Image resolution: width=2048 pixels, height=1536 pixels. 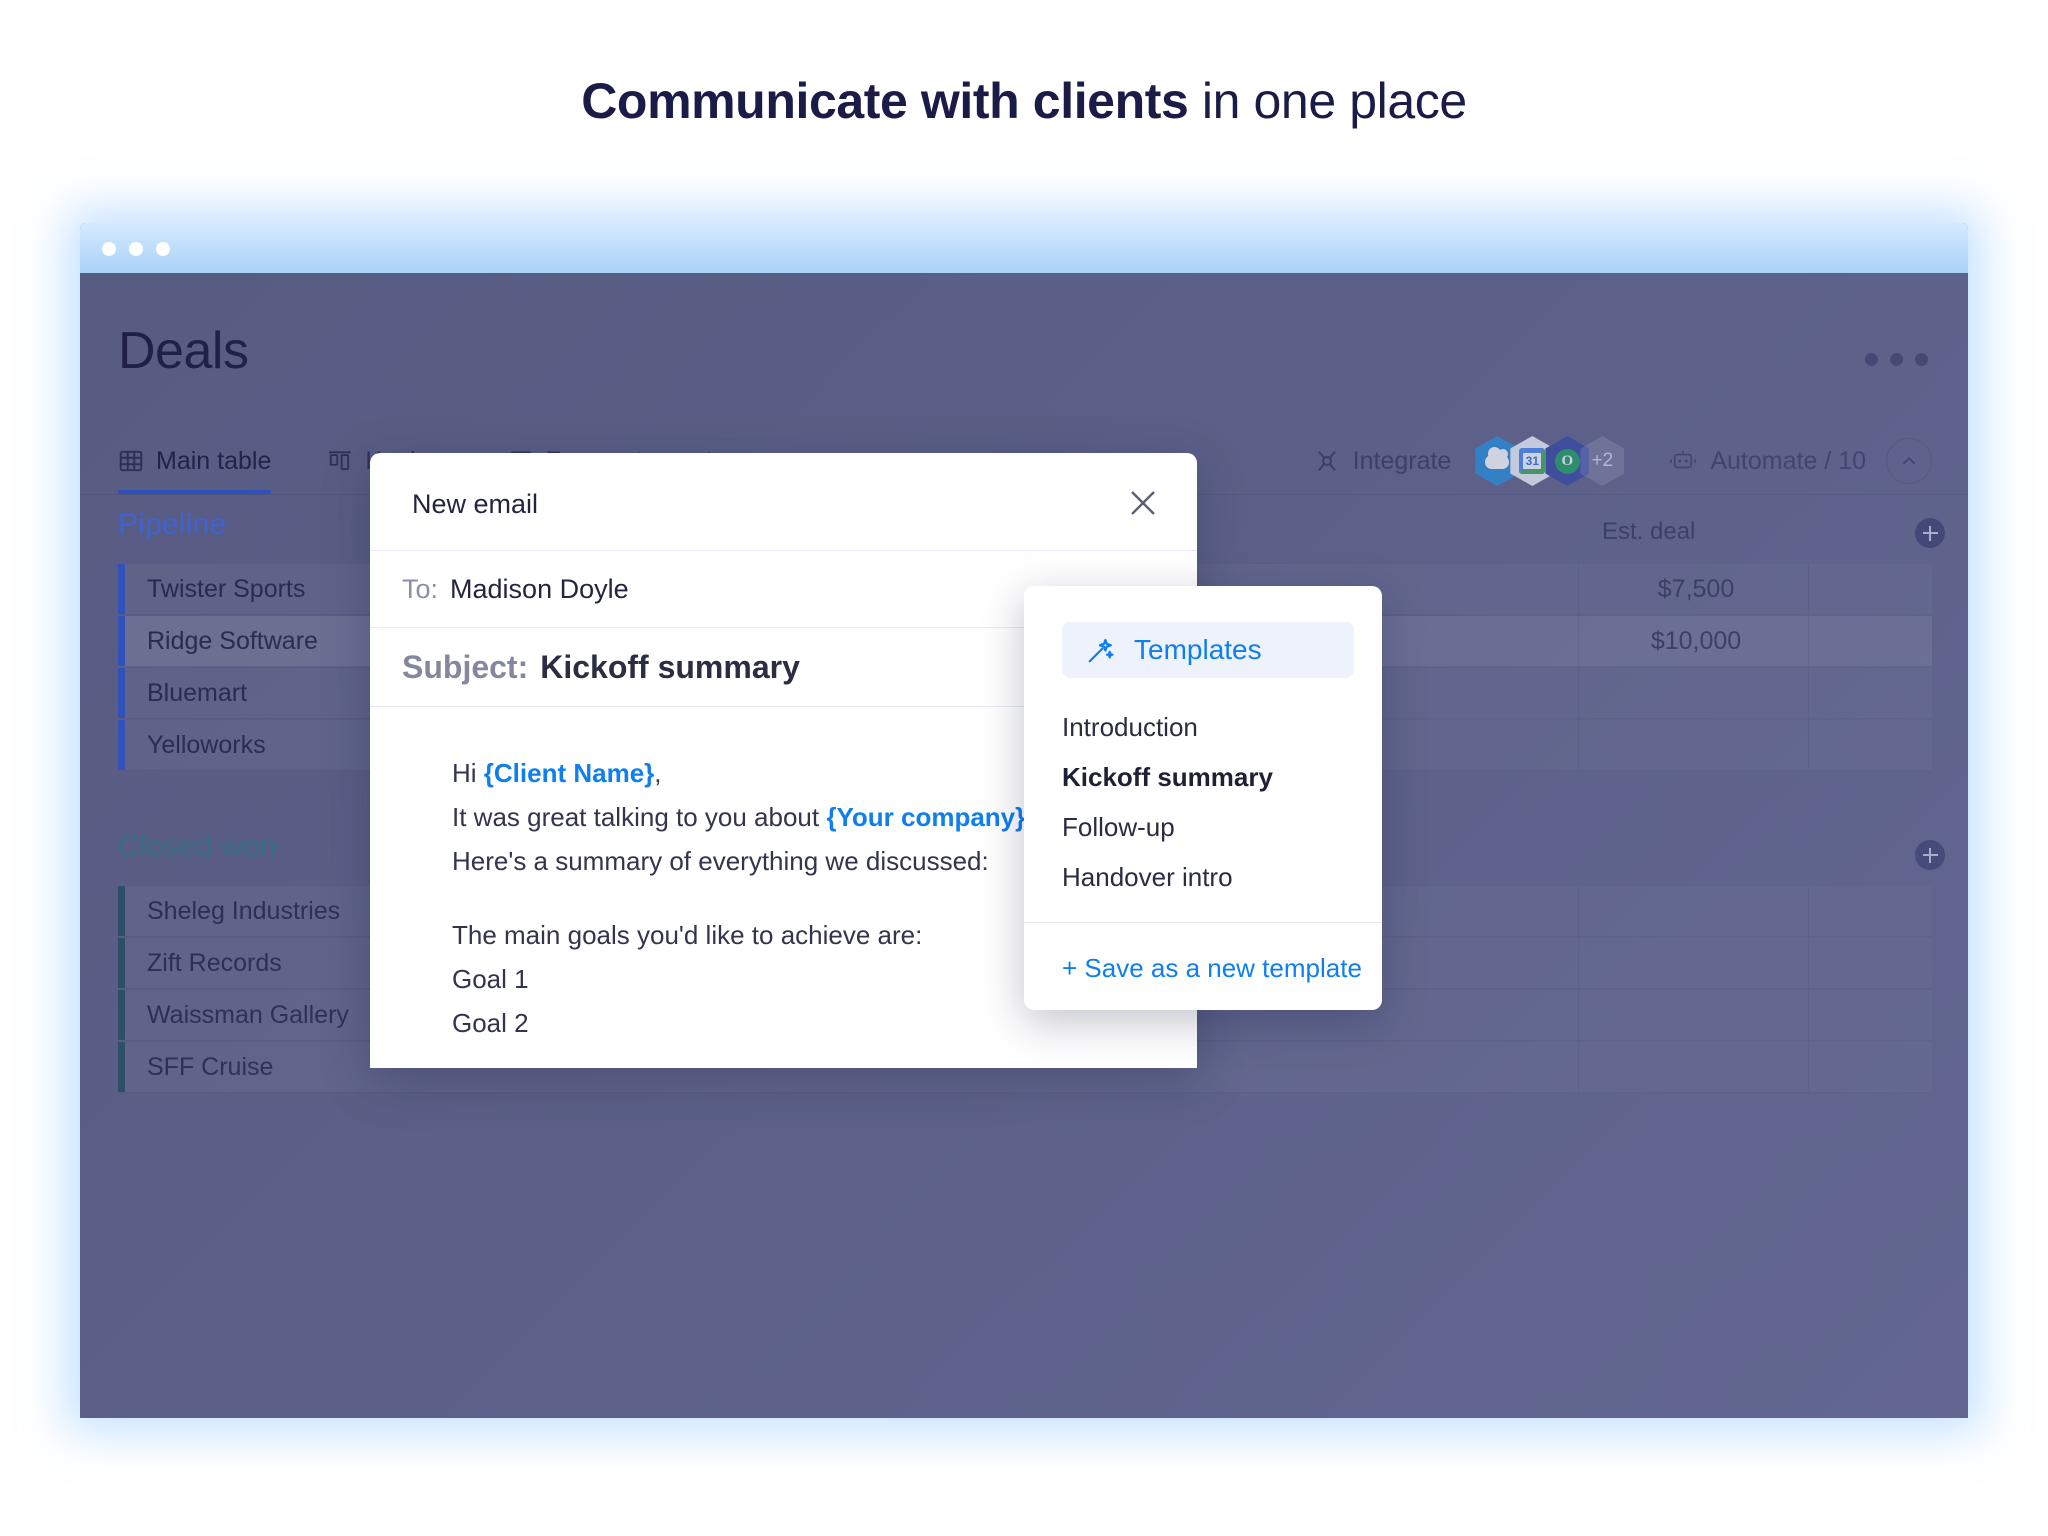 What do you see at coordinates (248, 1014) in the screenshot?
I see `deal-name: Waissman Gallery` at bounding box center [248, 1014].